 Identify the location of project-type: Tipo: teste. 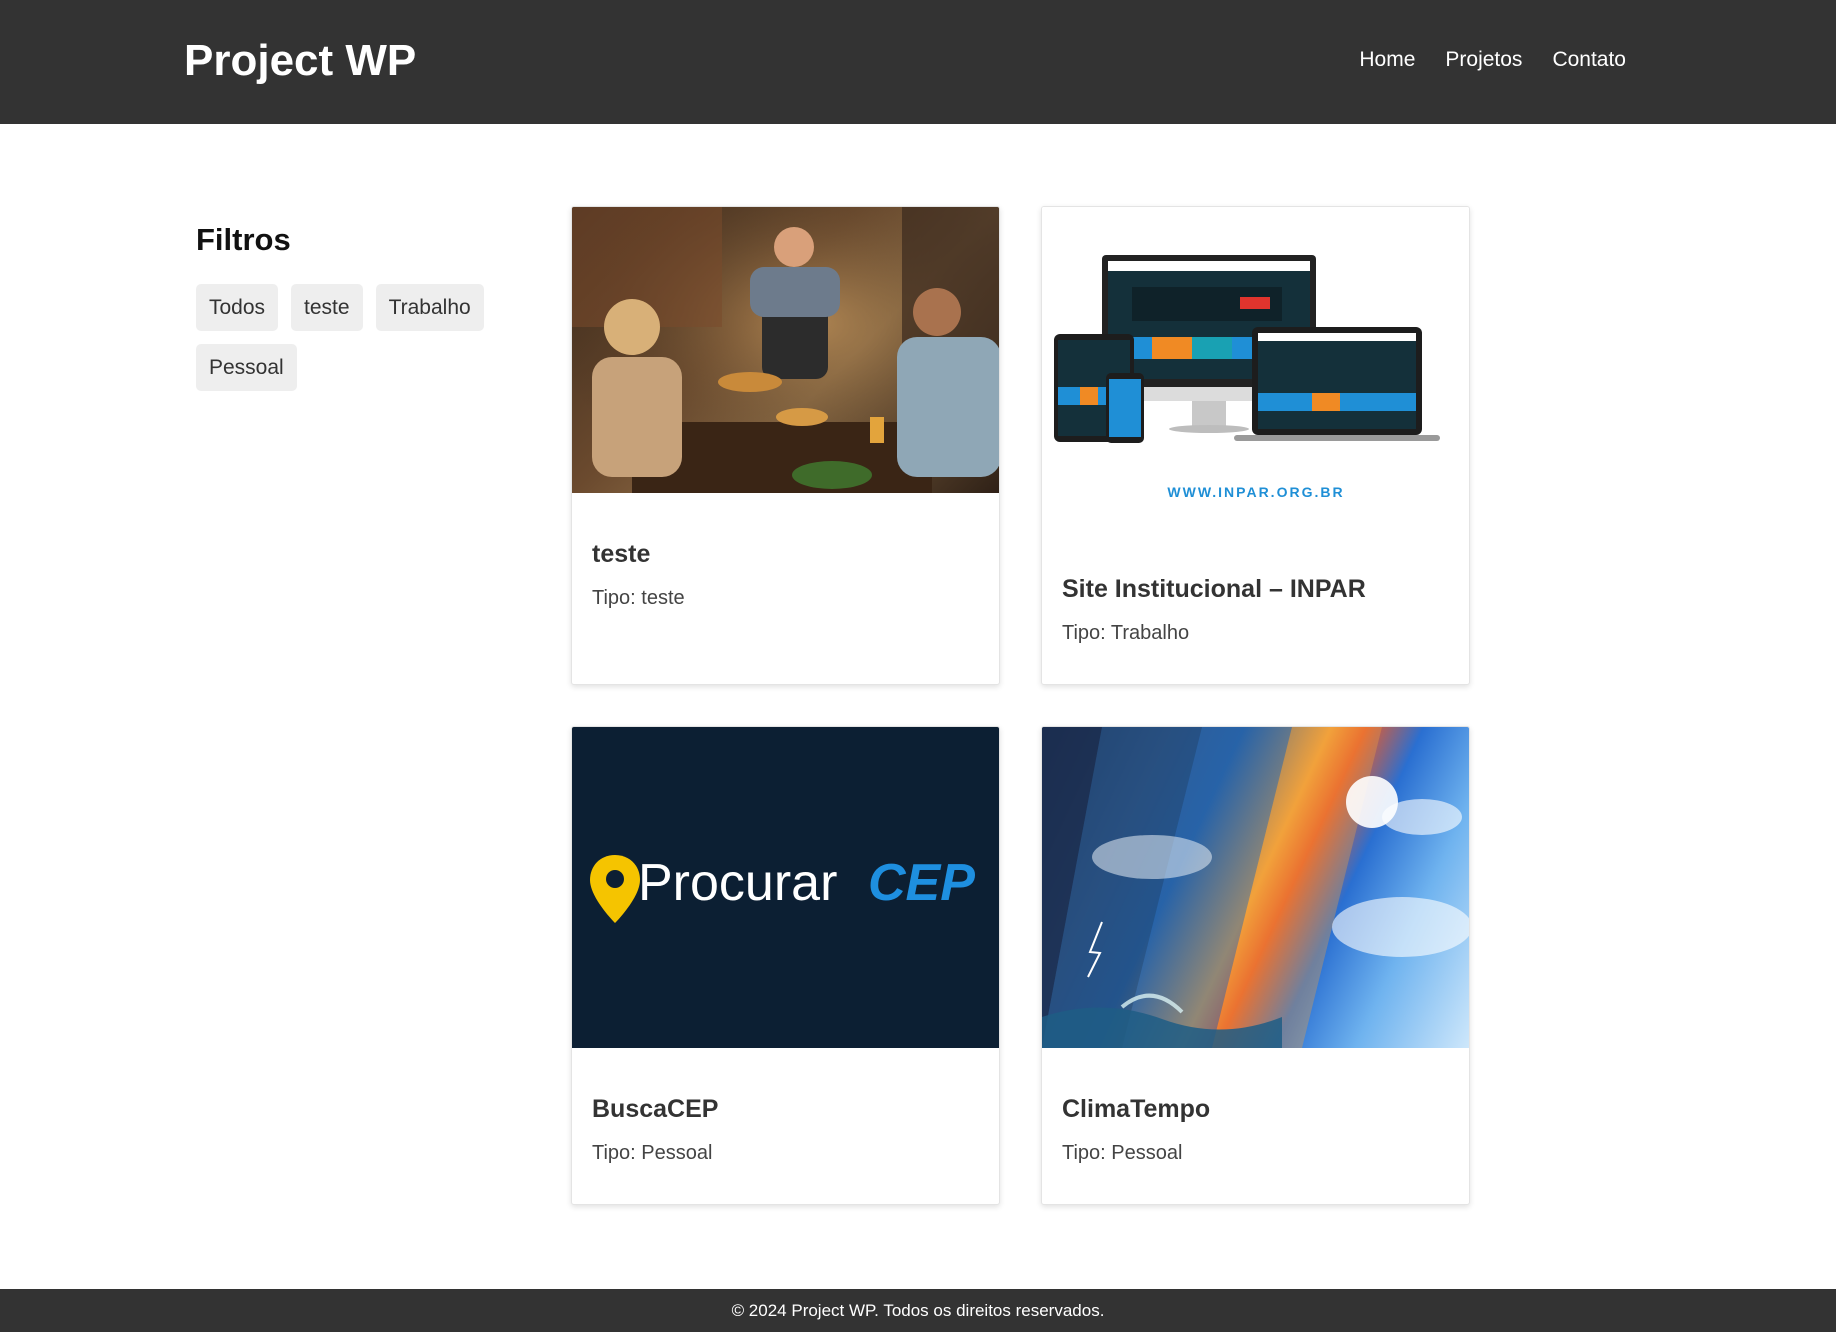
(638, 598).